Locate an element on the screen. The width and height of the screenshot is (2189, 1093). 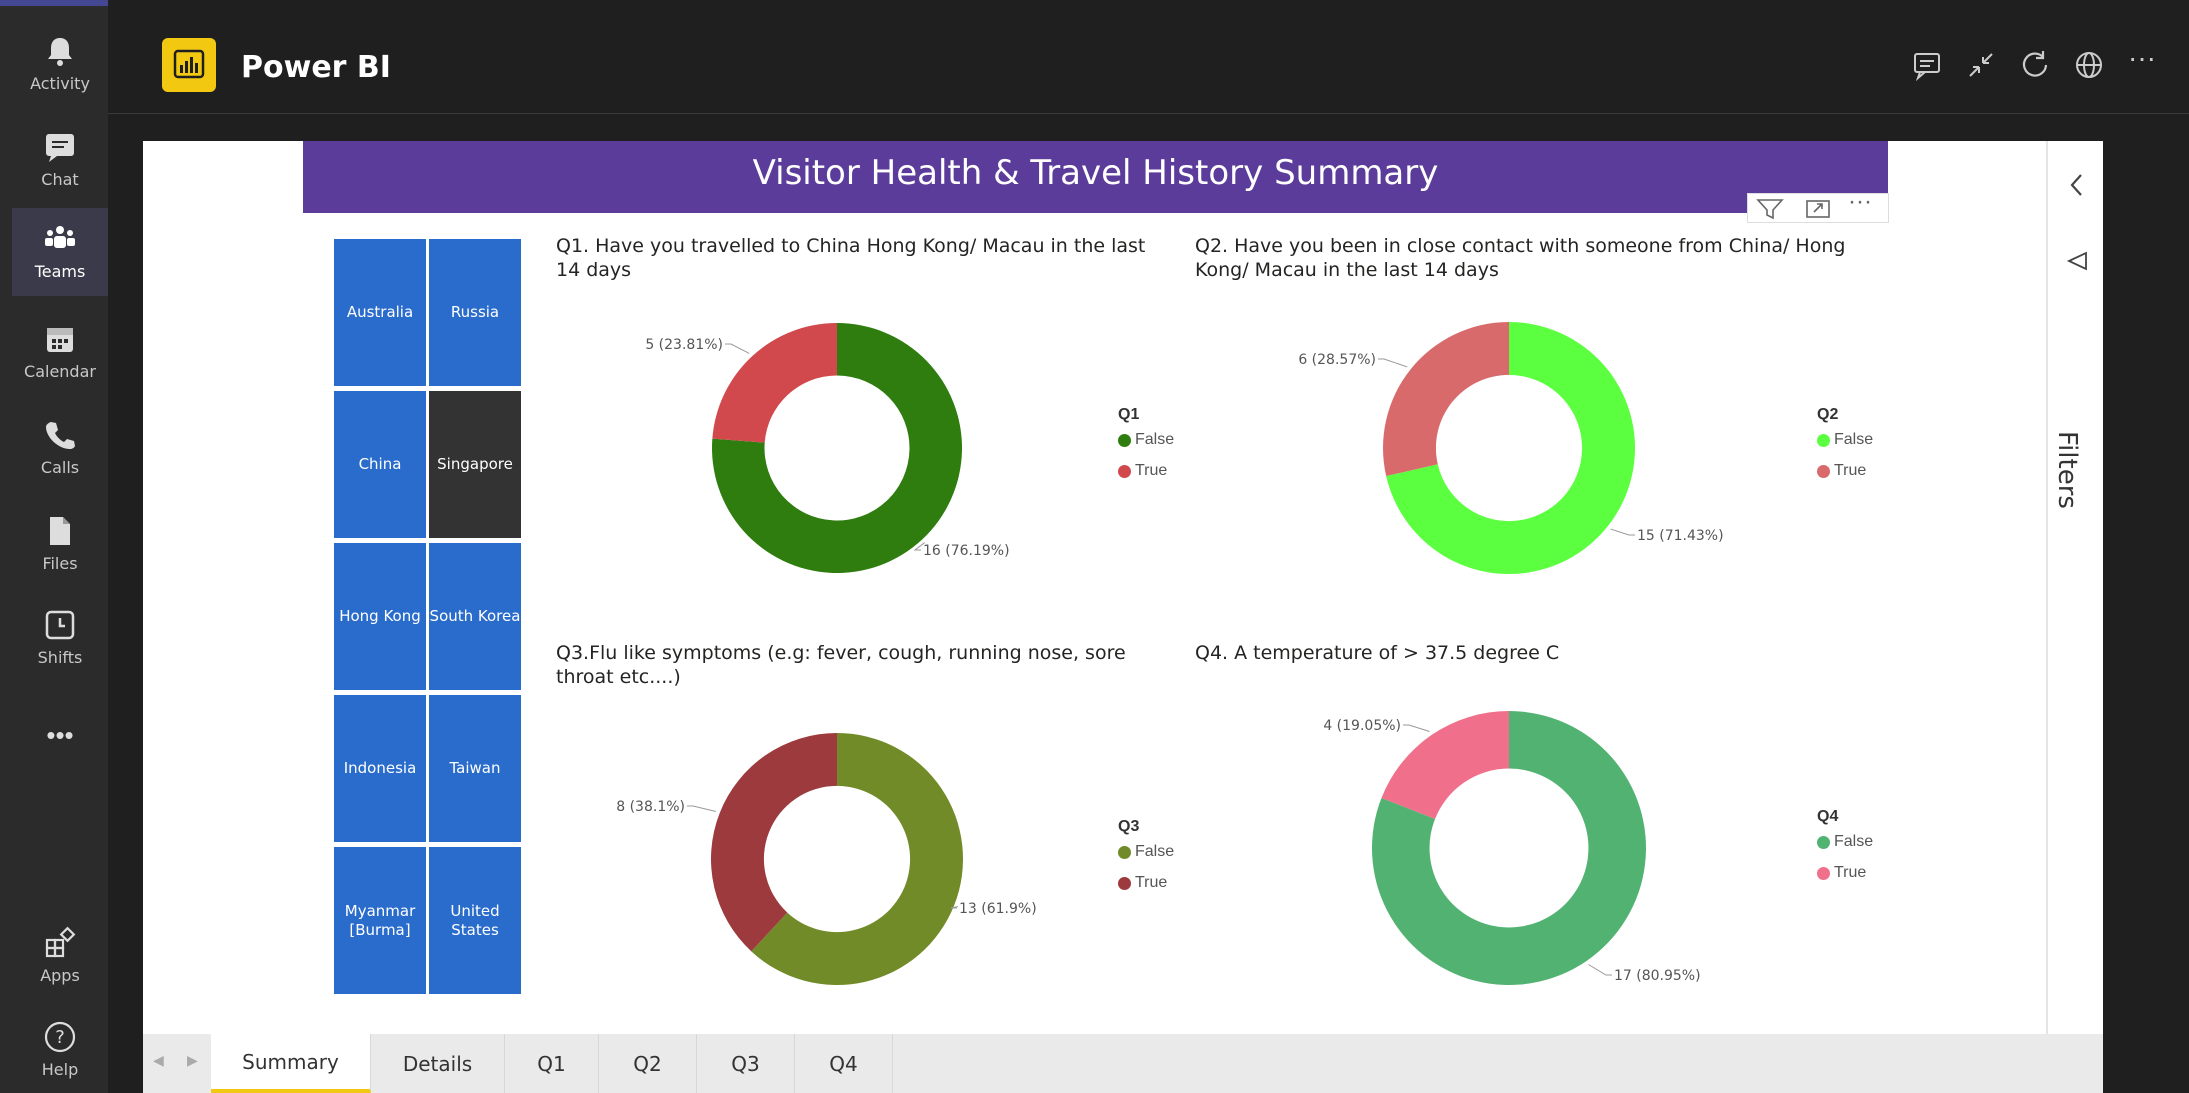
treemap-tile: Taiwan is located at coordinates (475, 768).